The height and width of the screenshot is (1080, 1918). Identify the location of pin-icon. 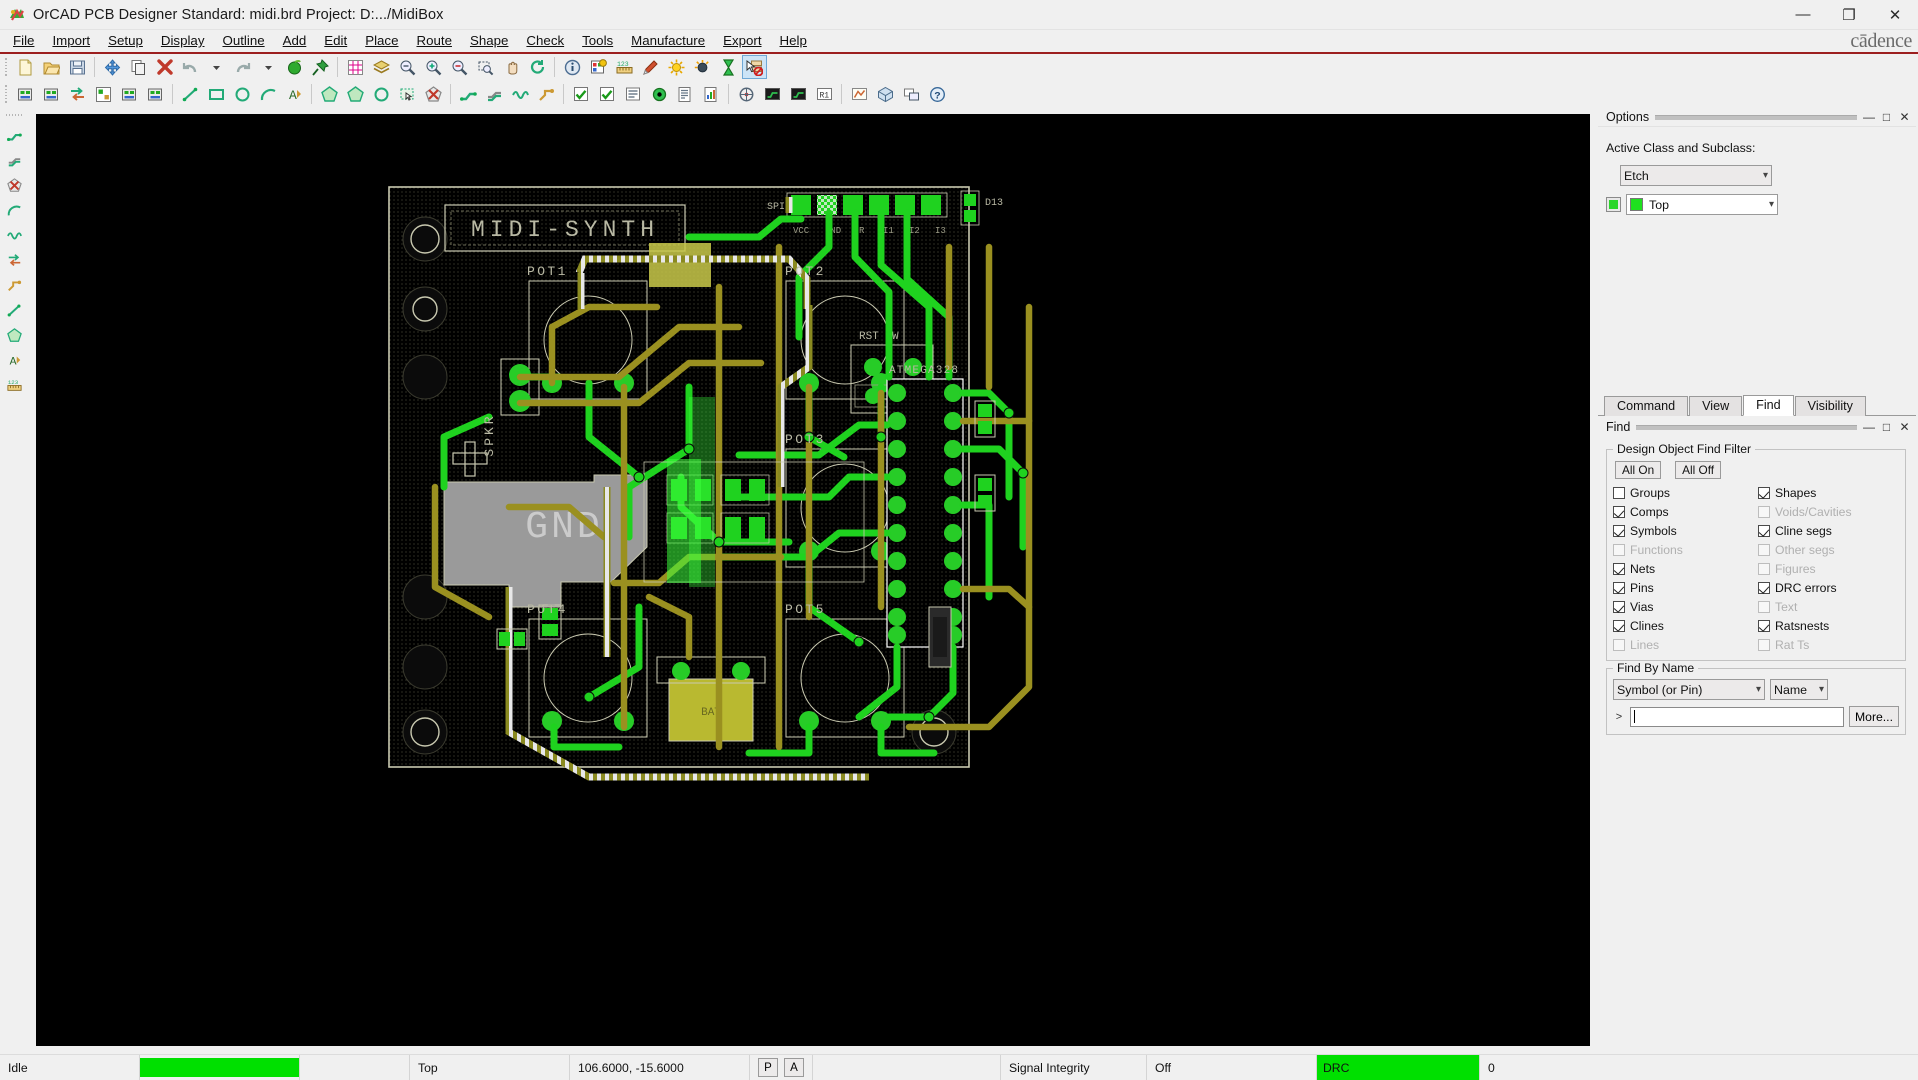
(320, 67).